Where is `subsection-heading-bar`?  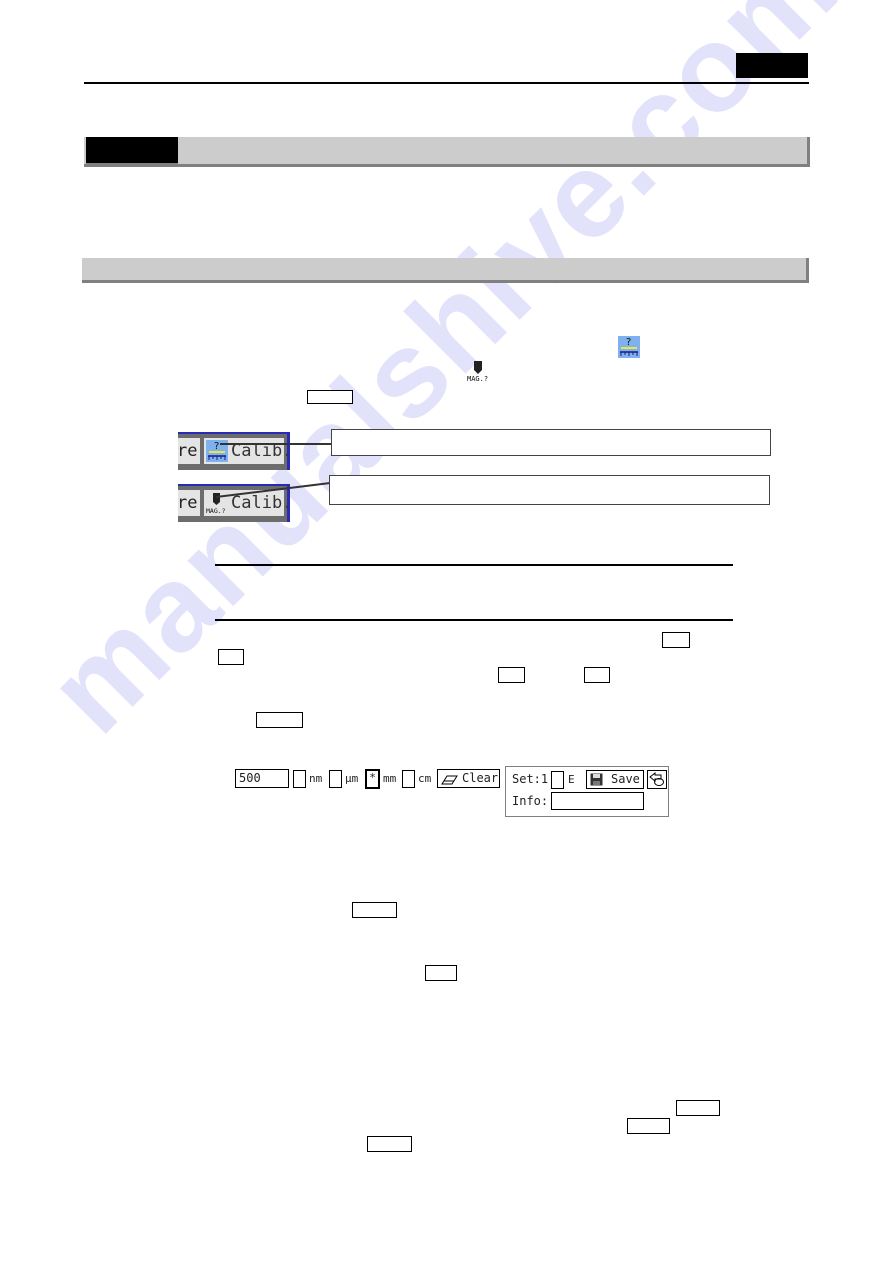
subsection-heading-bar is located at coordinates (445, 270).